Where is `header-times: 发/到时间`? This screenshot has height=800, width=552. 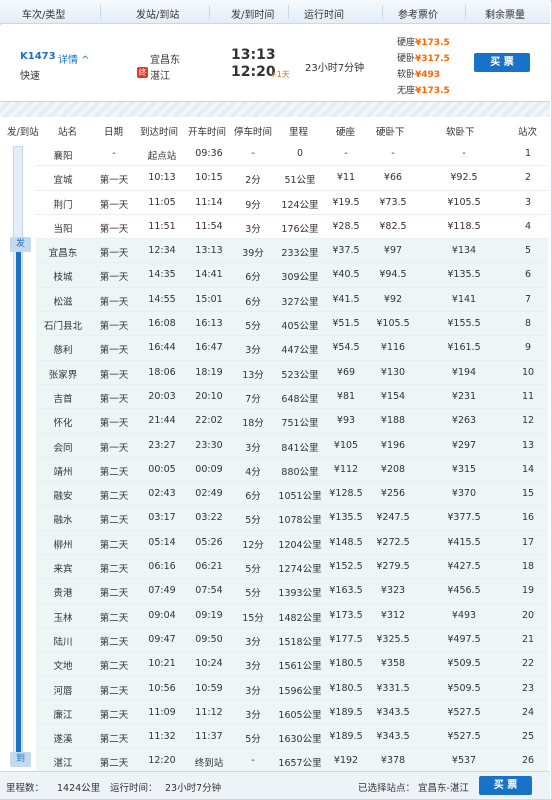
header-times: 发/到时间 is located at coordinates (253, 15).